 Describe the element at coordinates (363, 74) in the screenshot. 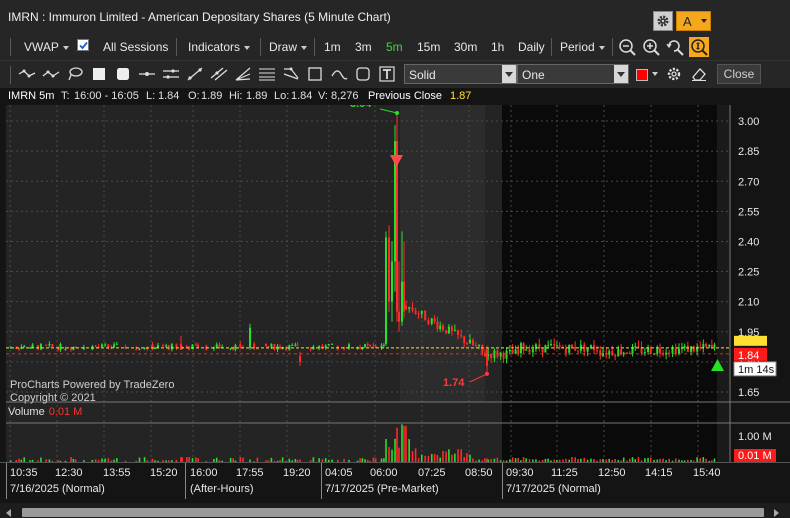

I see `rounded-outline-icon` at that location.